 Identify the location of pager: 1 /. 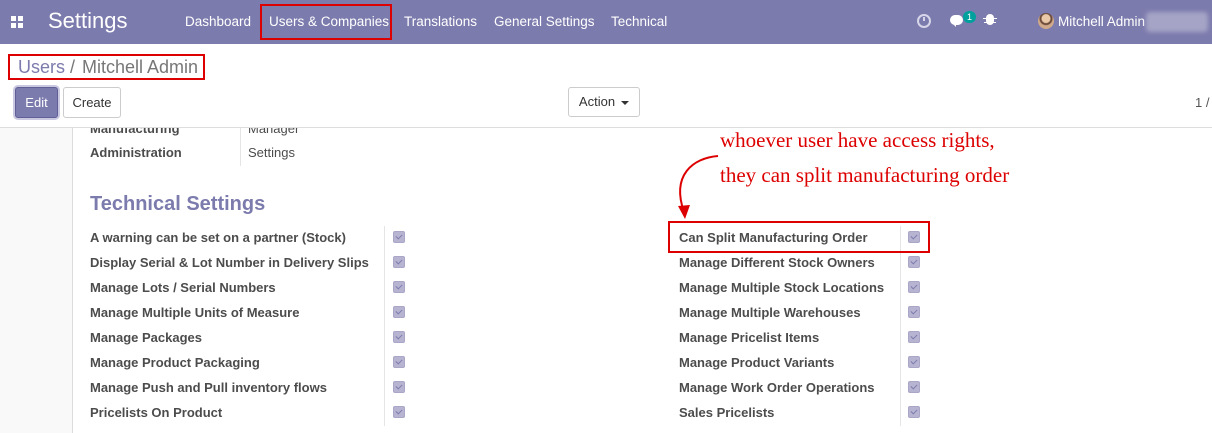
(1202, 102).